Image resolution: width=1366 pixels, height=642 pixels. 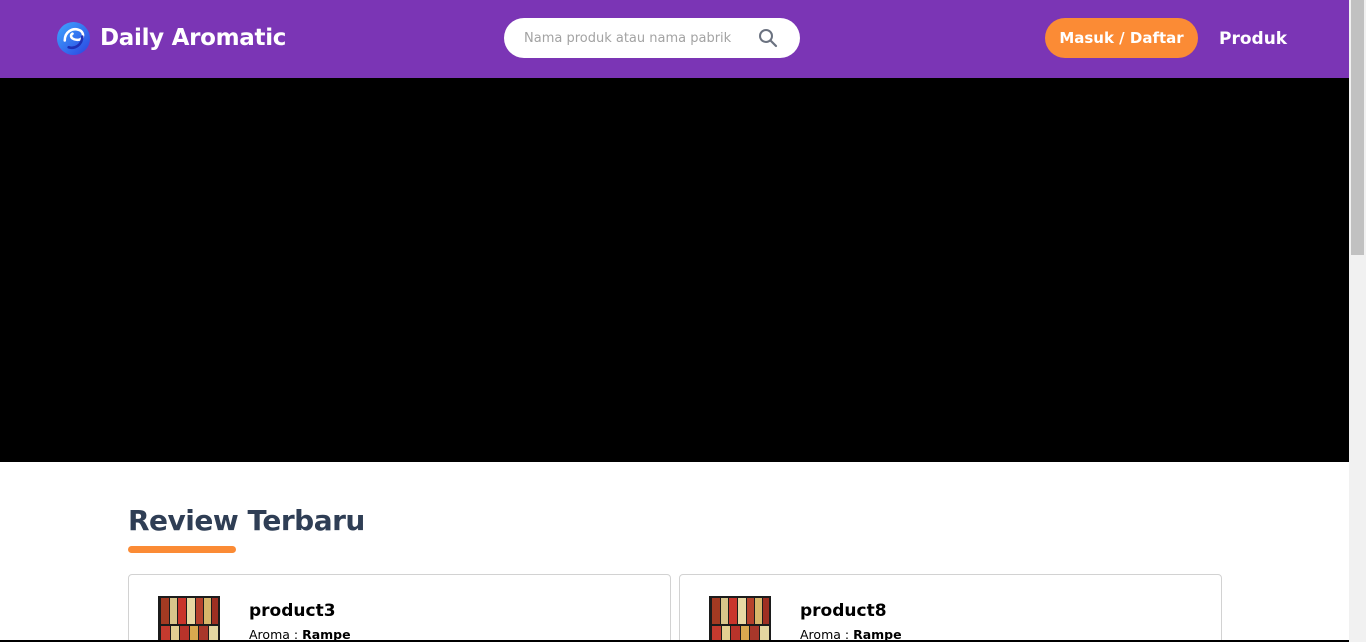 What do you see at coordinates (1357, 321) in the screenshot?
I see `page-scrollbar` at bounding box center [1357, 321].